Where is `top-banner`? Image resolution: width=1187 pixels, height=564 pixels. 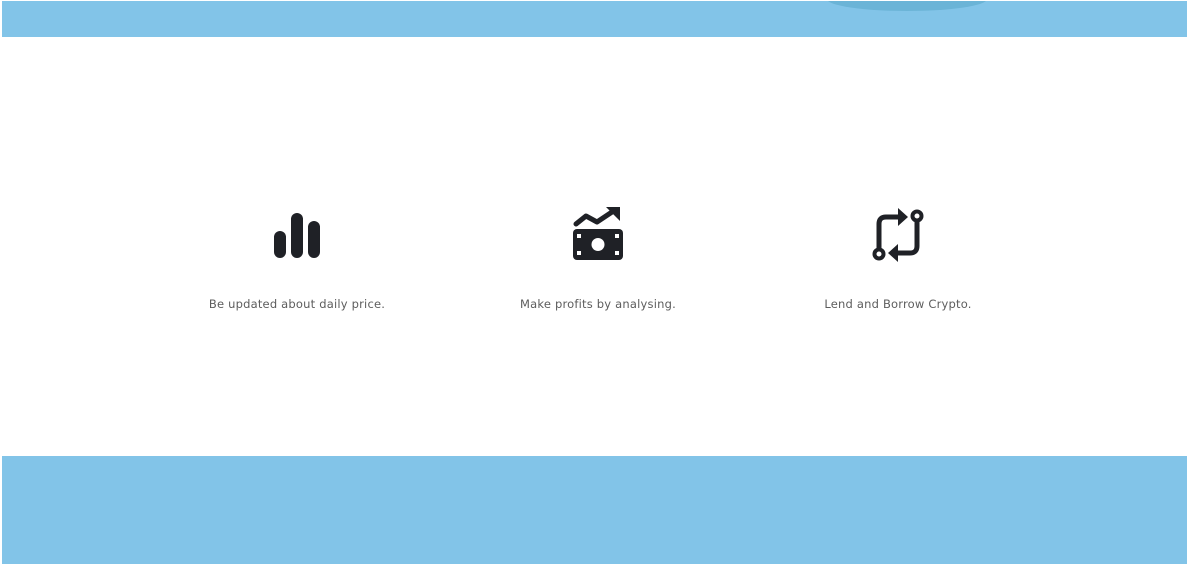
top-banner is located at coordinates (594, 19).